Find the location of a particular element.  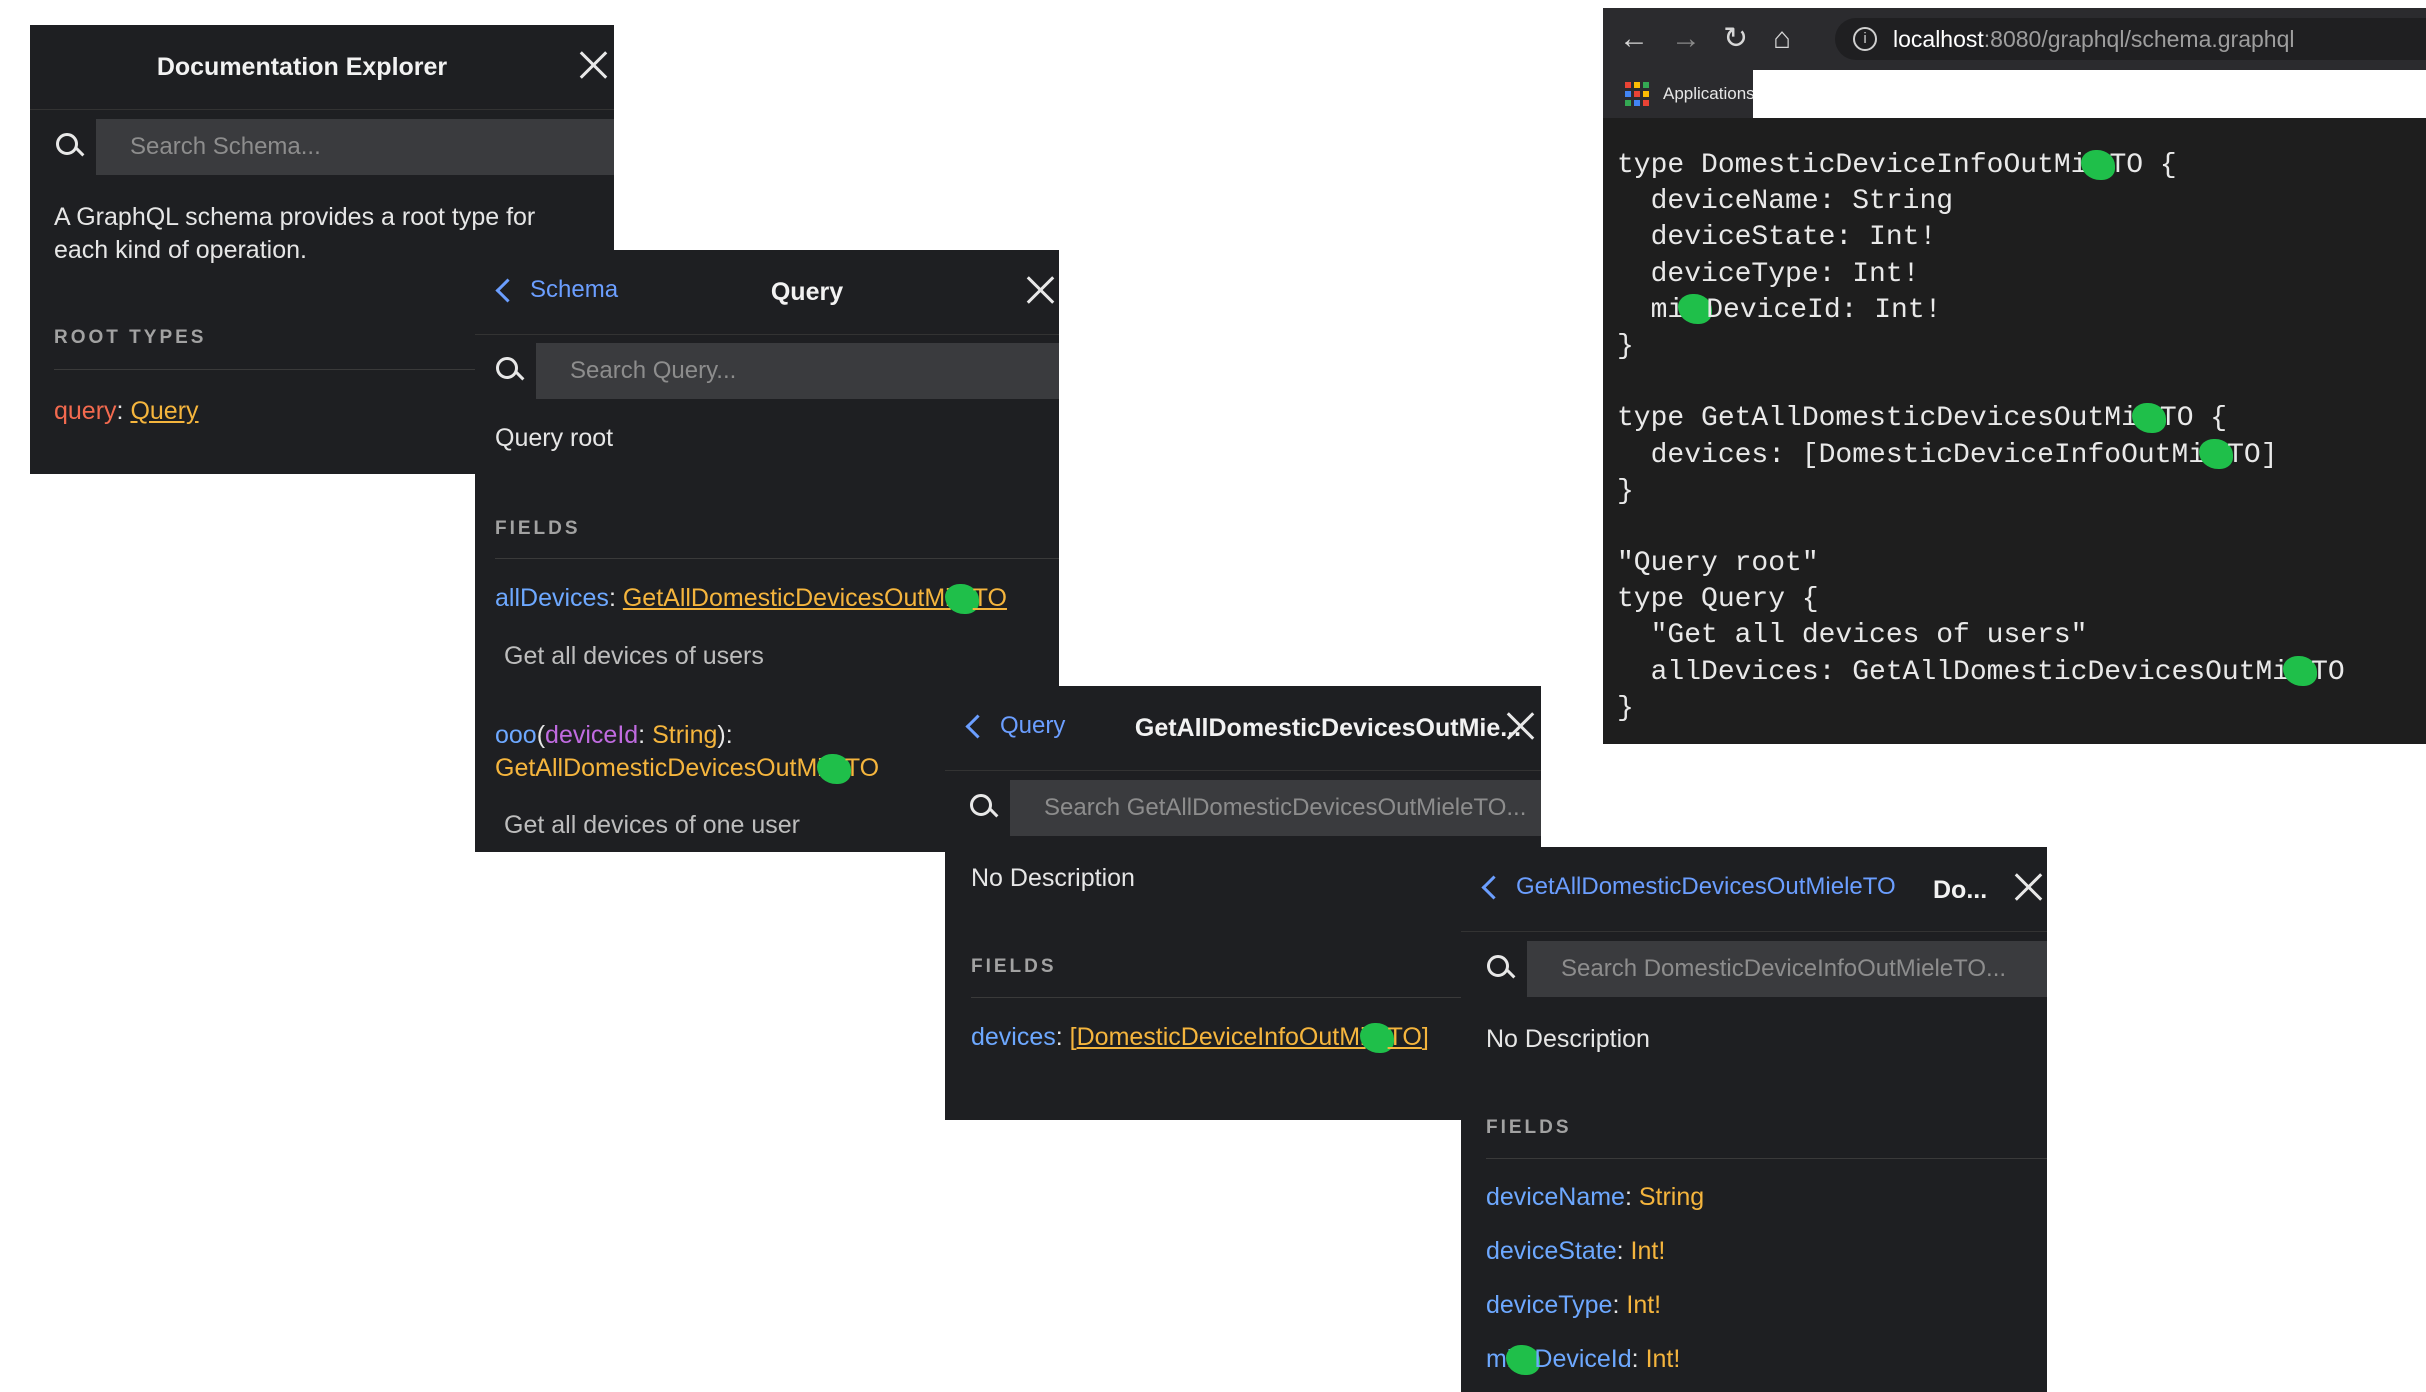

code-line: type Query { is located at coordinates (1718, 600).